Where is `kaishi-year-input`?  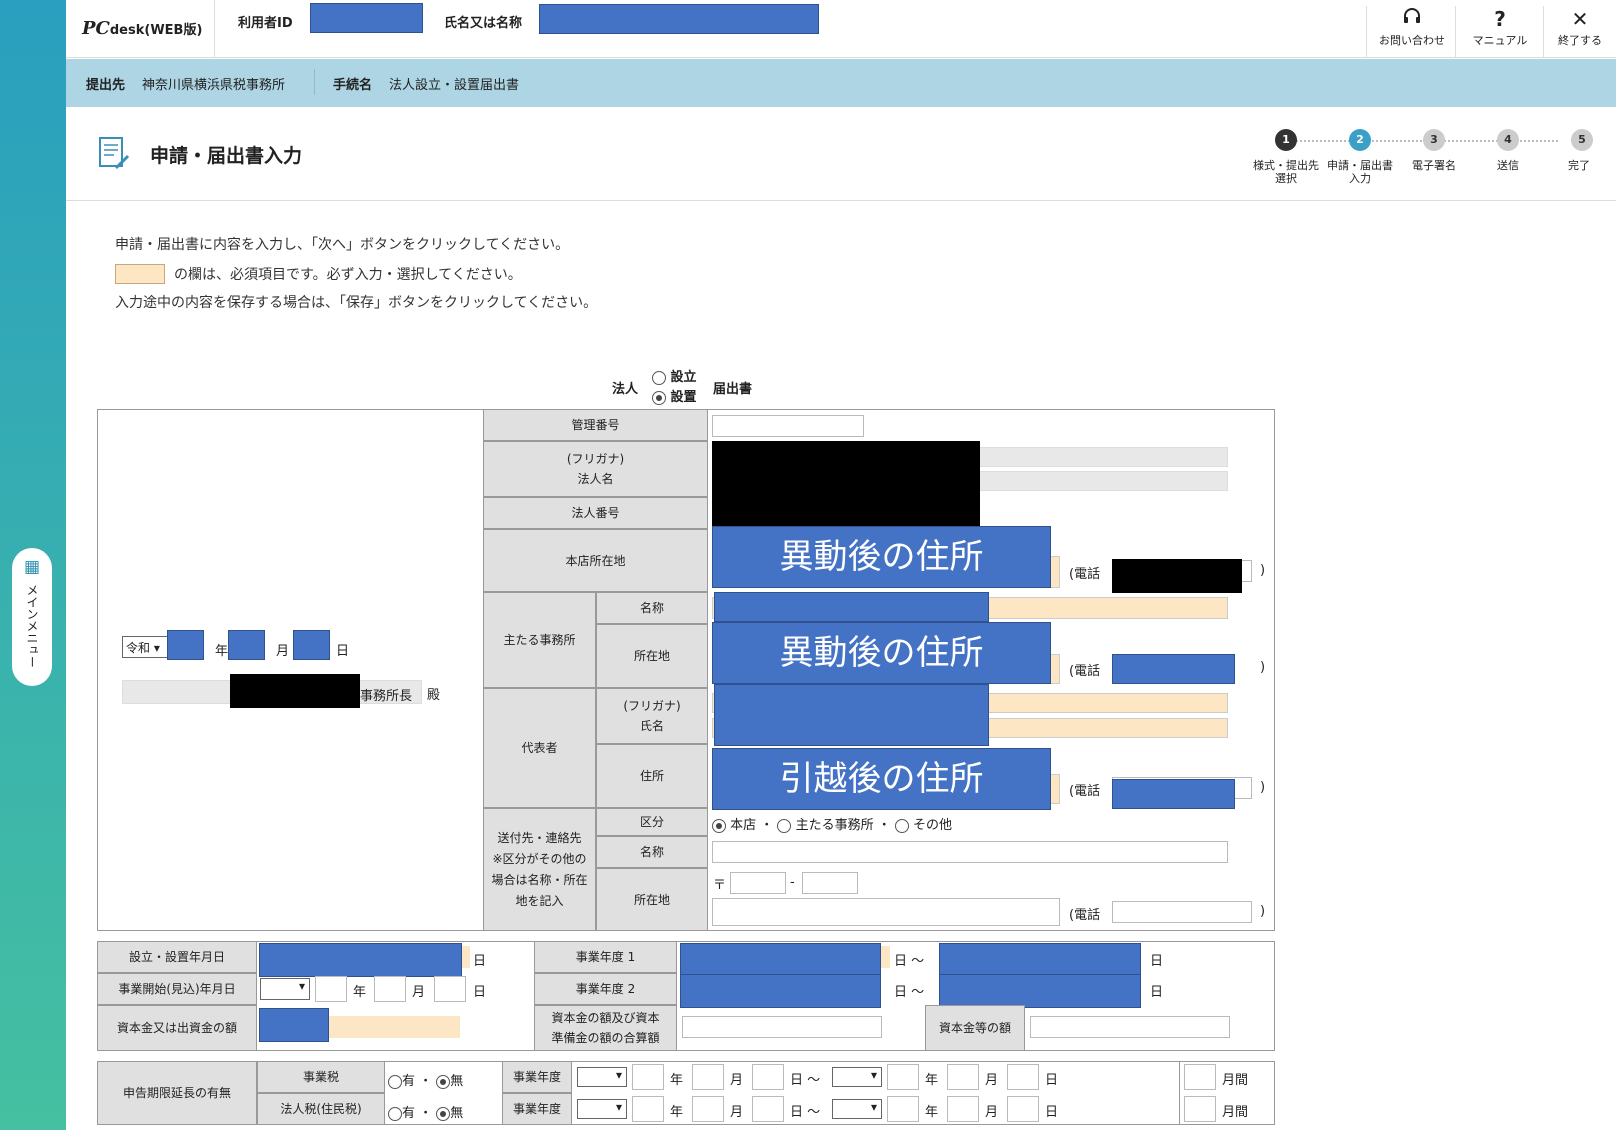 kaishi-year-input is located at coordinates (331, 989).